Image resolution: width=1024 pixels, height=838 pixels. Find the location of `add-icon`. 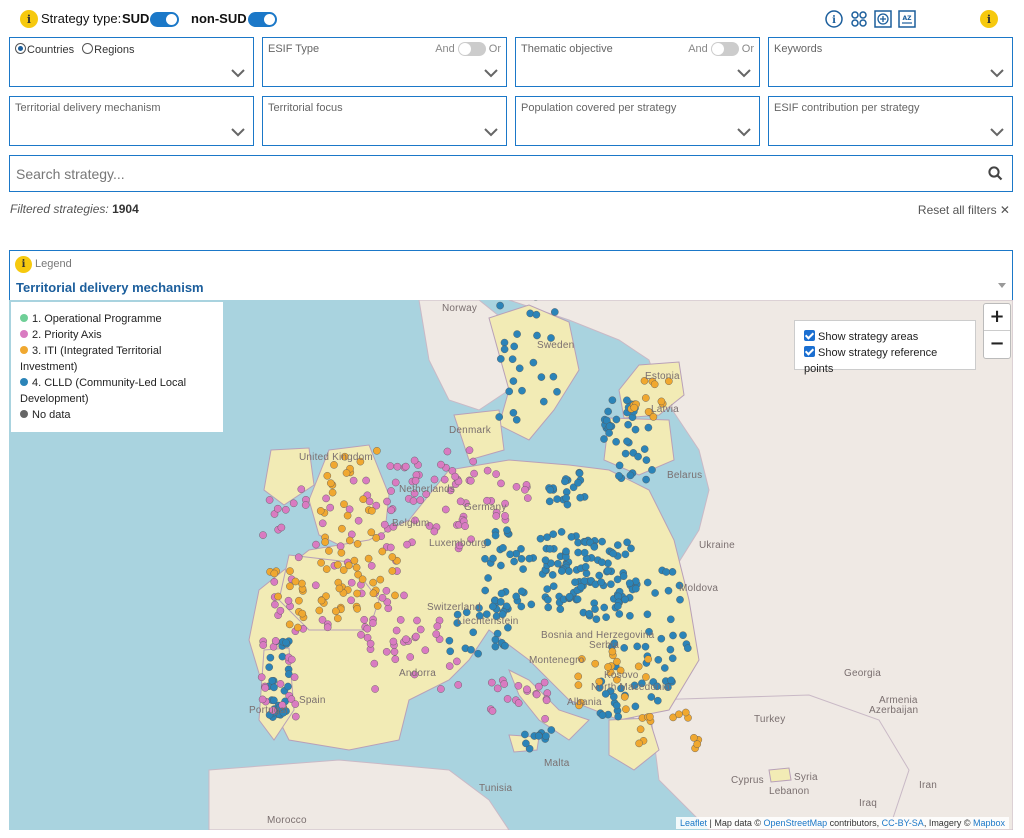

add-icon is located at coordinates (883, 19).